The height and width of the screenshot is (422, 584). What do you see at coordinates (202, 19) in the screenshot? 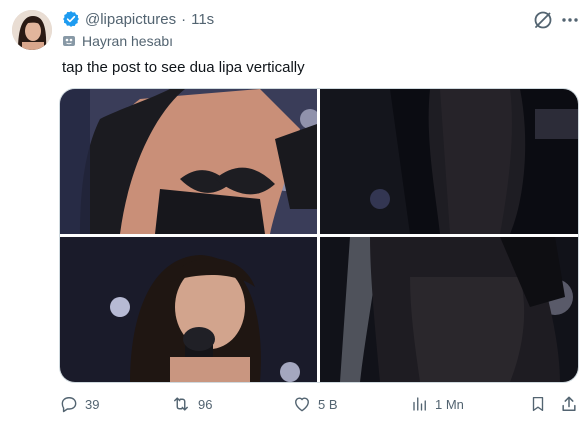
I see `post-time: 11s` at bounding box center [202, 19].